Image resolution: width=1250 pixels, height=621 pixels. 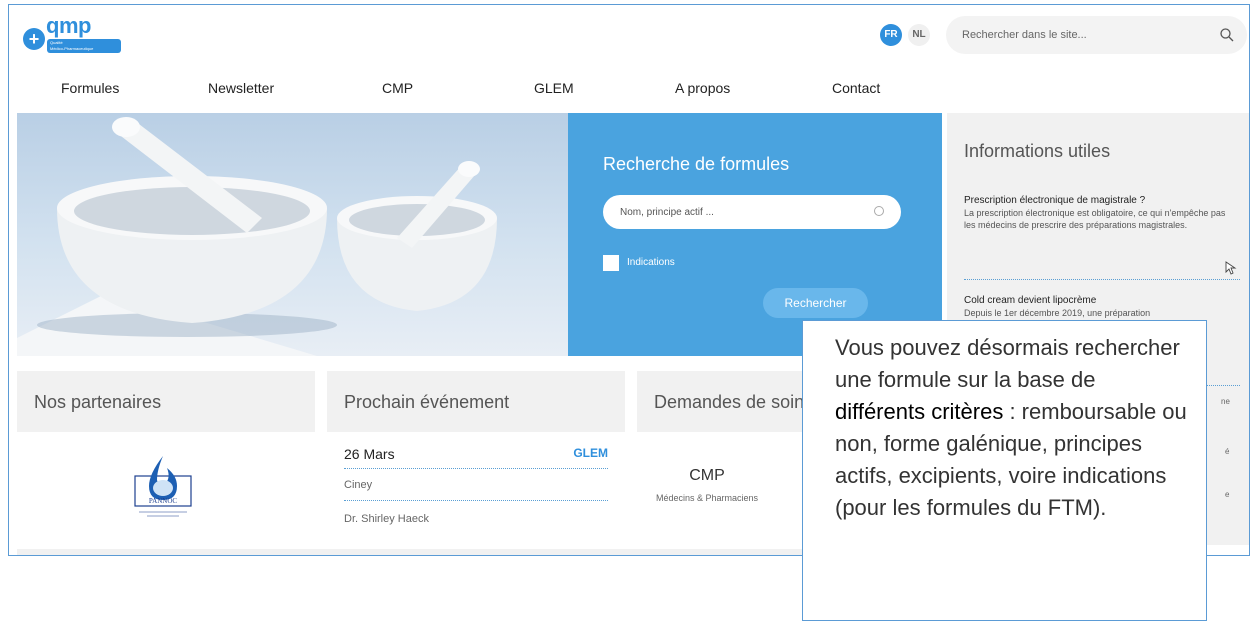 I want to click on cmp-subtitle: Médecins & Pharmaciens, so click(x=707, y=498).